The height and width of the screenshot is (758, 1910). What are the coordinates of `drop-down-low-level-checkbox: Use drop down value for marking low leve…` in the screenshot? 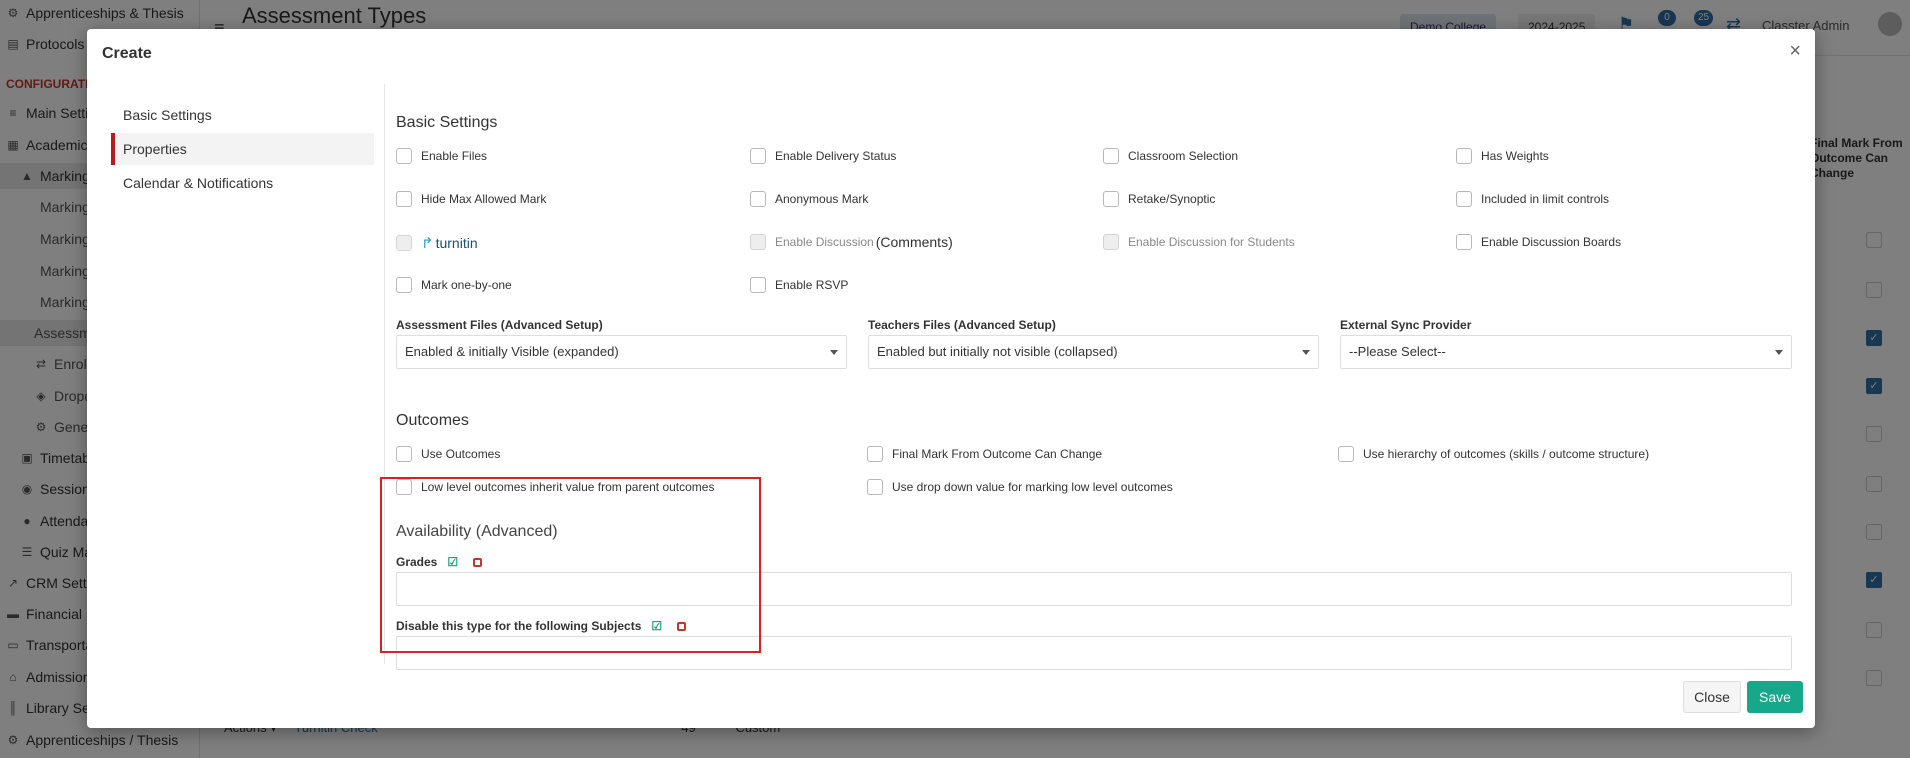 It's located at (1020, 487).